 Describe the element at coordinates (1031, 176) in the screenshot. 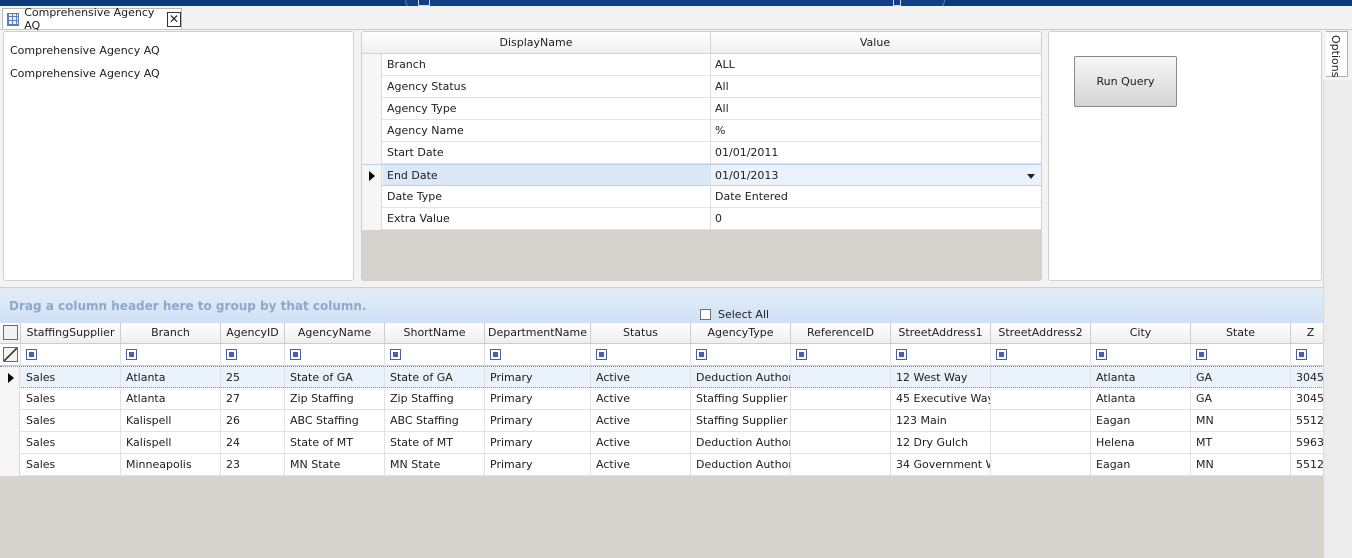

I see `chevron-down-icon` at that location.